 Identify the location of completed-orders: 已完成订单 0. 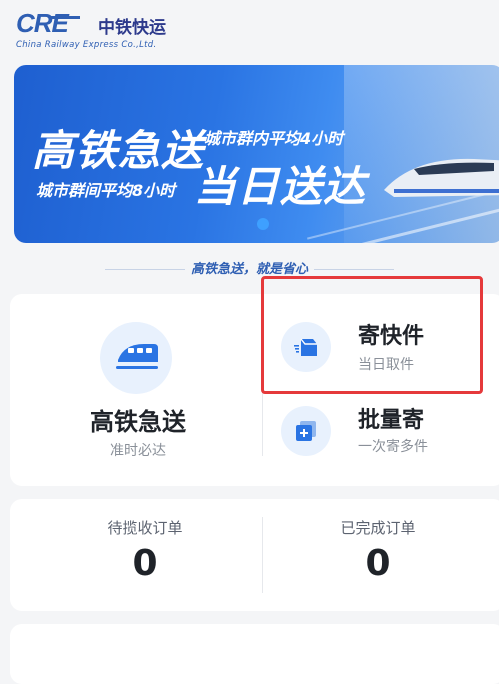
(378, 555).